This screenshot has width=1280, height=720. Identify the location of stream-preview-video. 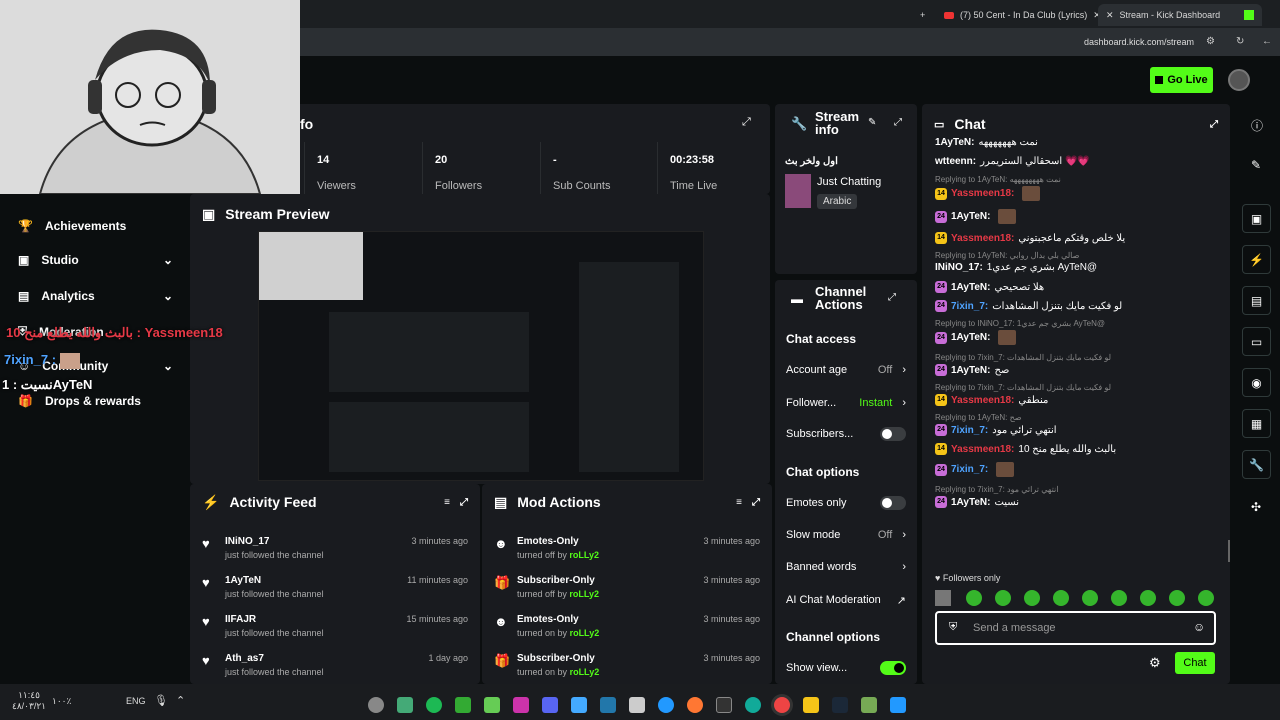
(481, 356).